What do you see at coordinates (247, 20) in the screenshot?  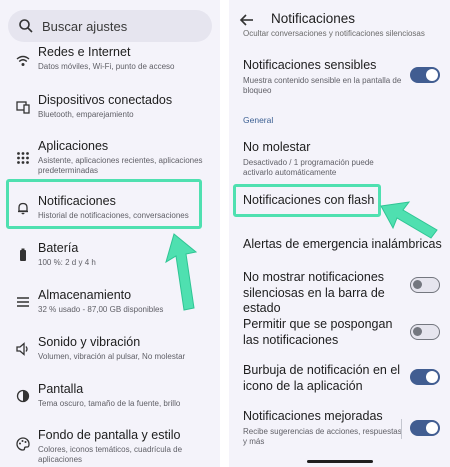 I see `back-arrow-icon` at bounding box center [247, 20].